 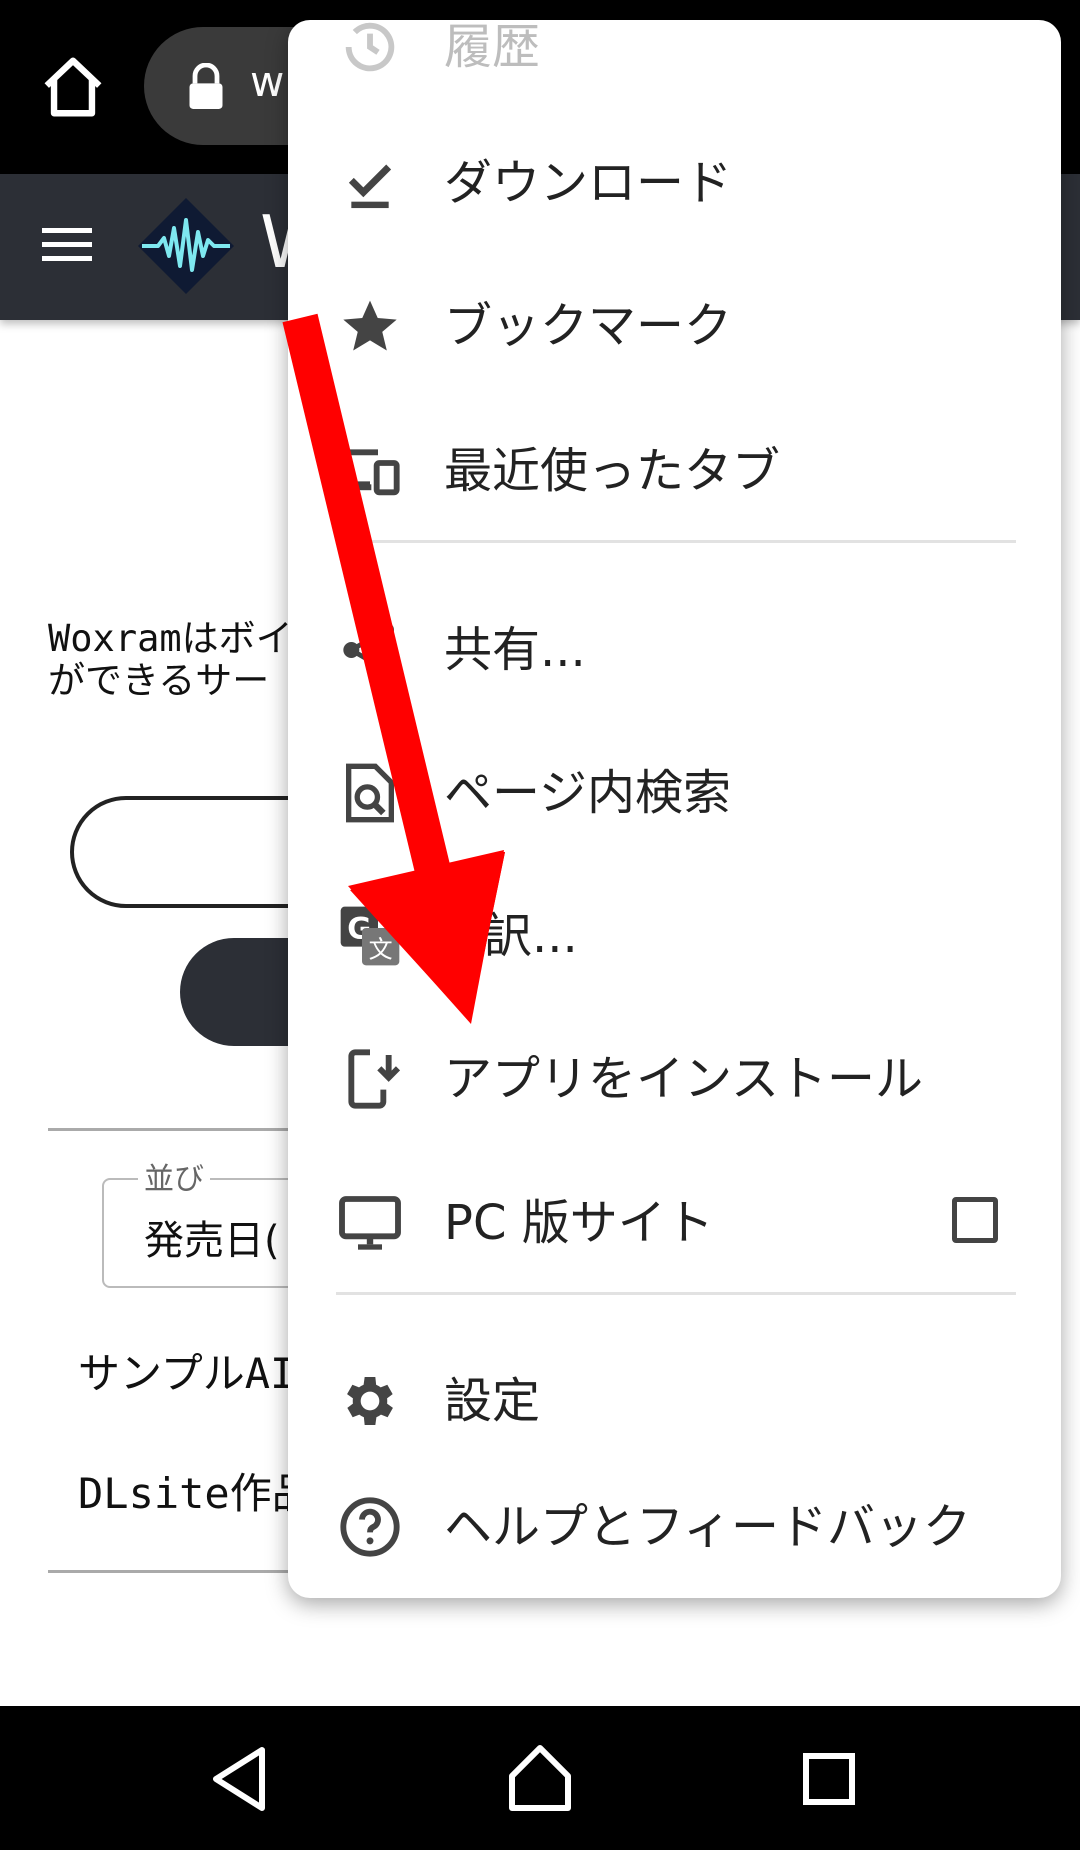 What do you see at coordinates (579, 1223) in the screenshot?
I see `menu-item-label: PC 版サイト` at bounding box center [579, 1223].